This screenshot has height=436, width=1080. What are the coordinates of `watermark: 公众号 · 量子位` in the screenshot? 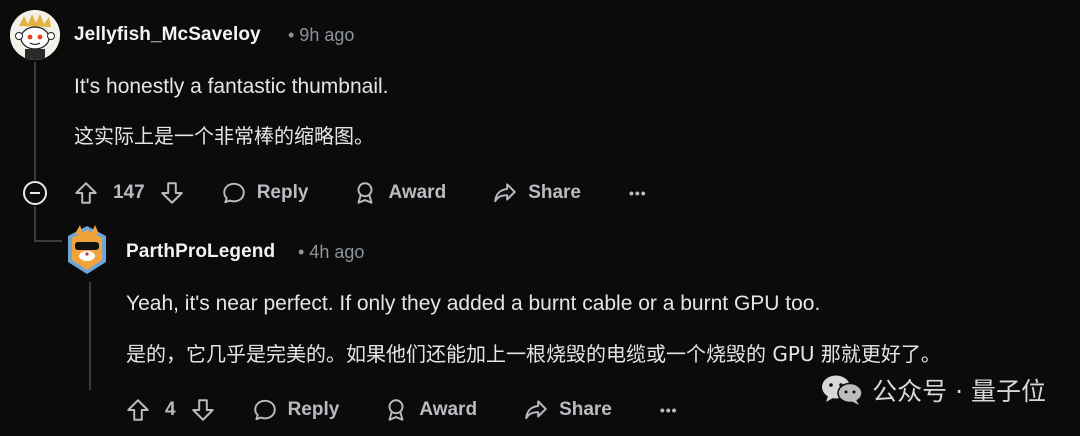 It's located at (933, 390).